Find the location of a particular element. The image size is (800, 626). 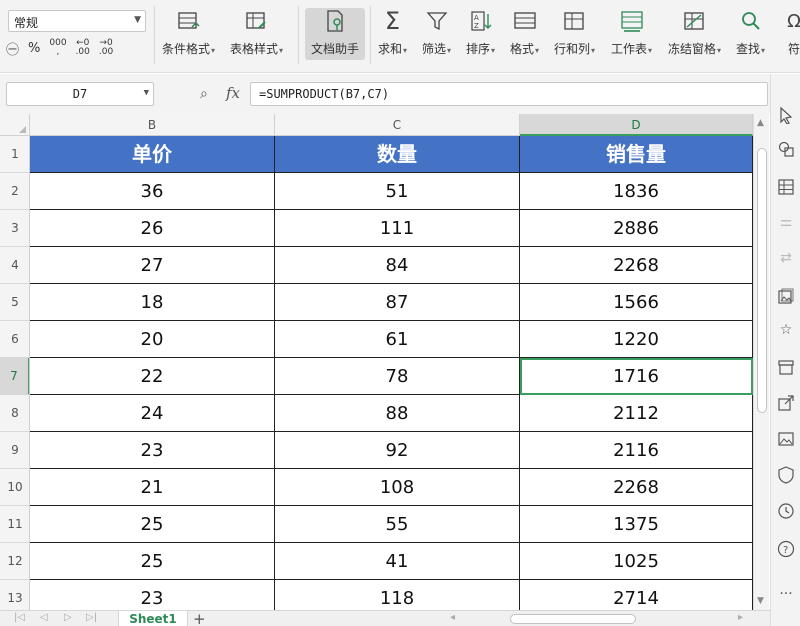

conditional-format-button: 条件格式▾ is located at coordinates (188, 34).